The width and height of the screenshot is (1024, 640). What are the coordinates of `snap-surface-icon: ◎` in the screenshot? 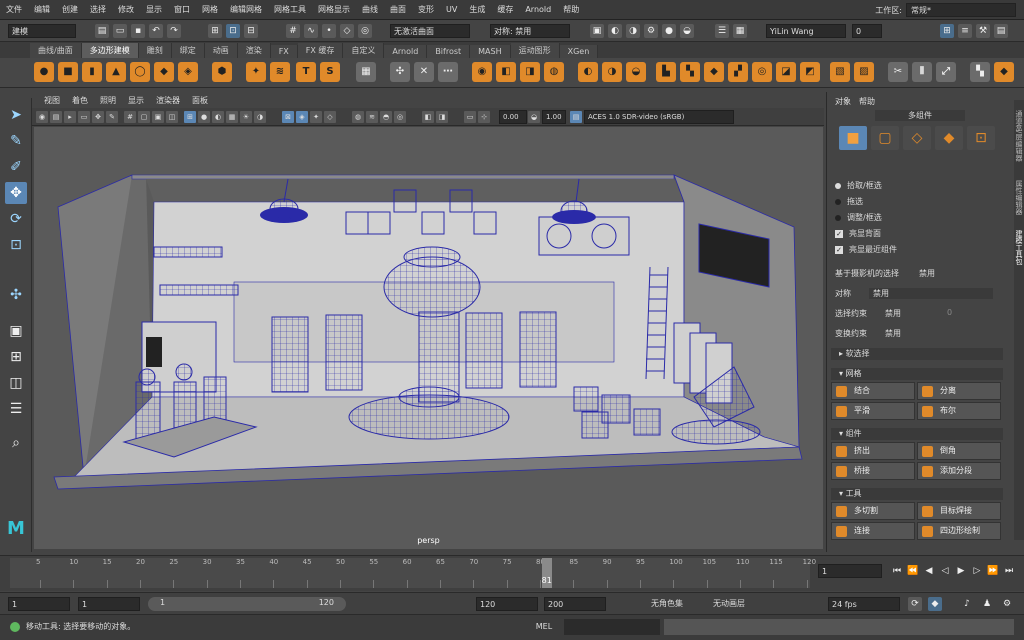 It's located at (365, 31).